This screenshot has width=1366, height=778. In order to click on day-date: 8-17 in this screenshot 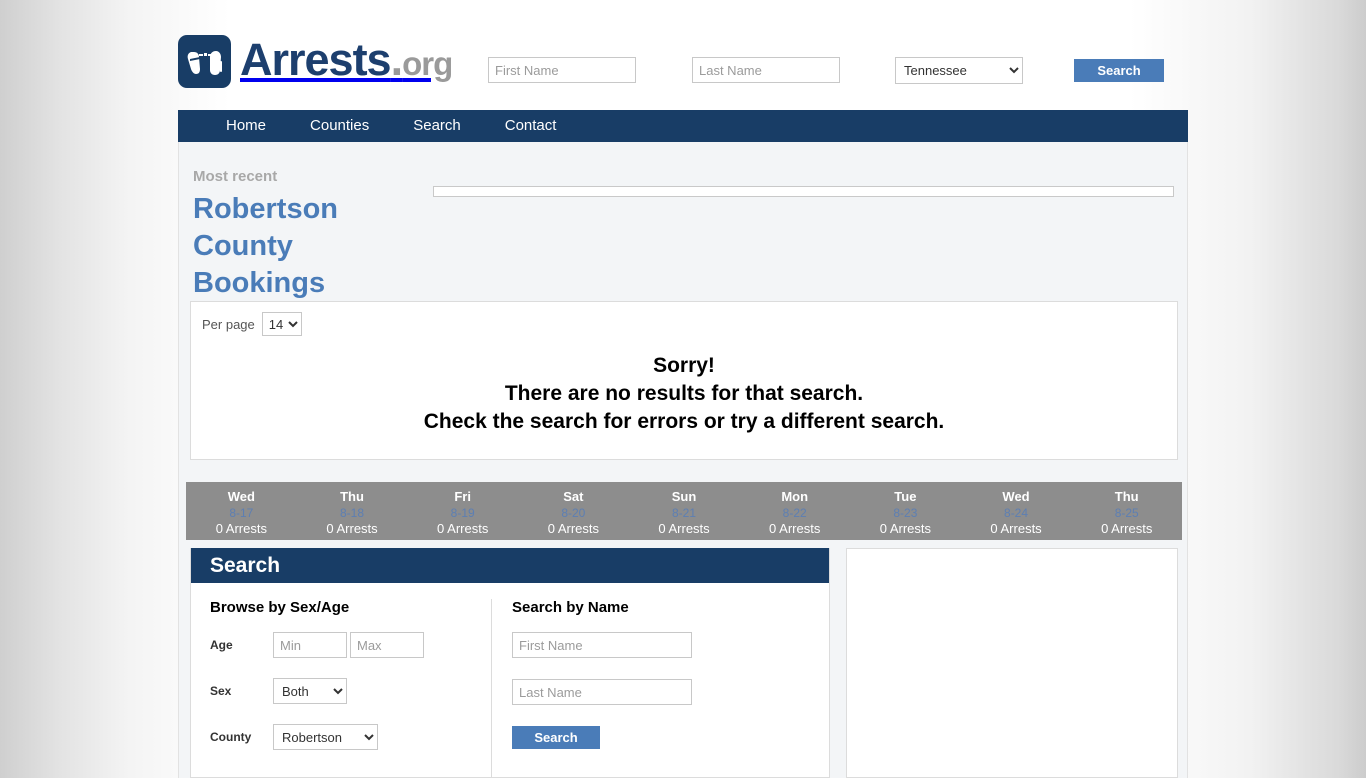, I will do `click(241, 513)`.